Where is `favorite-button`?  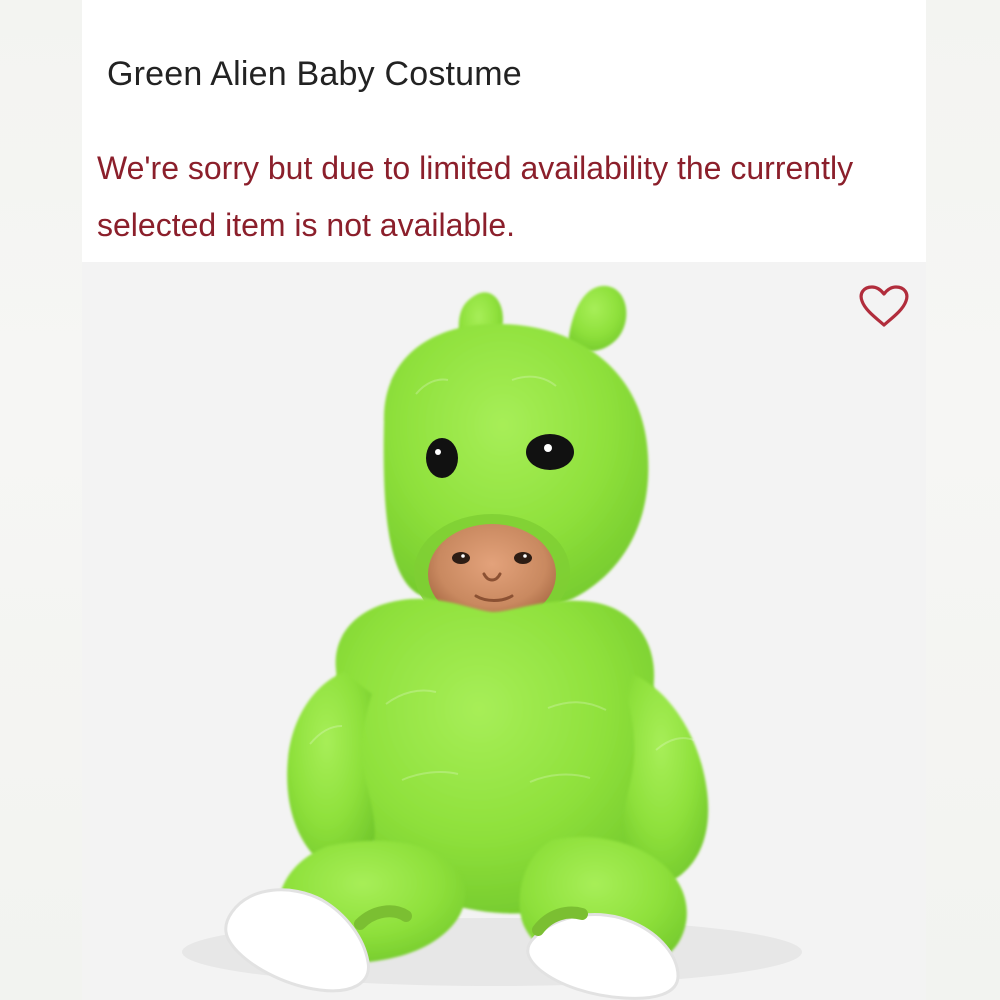
favorite-button is located at coordinates (884, 307).